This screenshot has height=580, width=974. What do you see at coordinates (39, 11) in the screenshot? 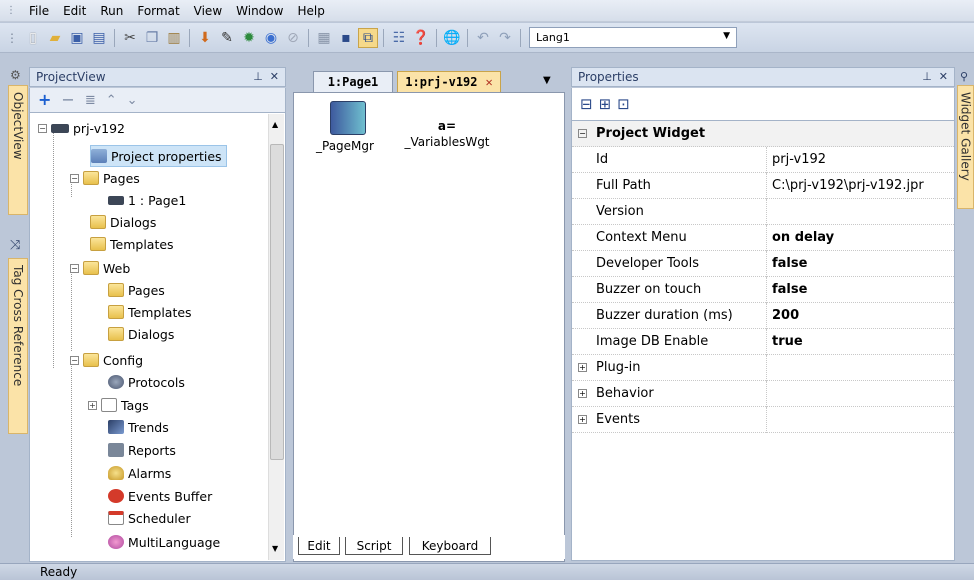
I see `menu-file: File` at bounding box center [39, 11].